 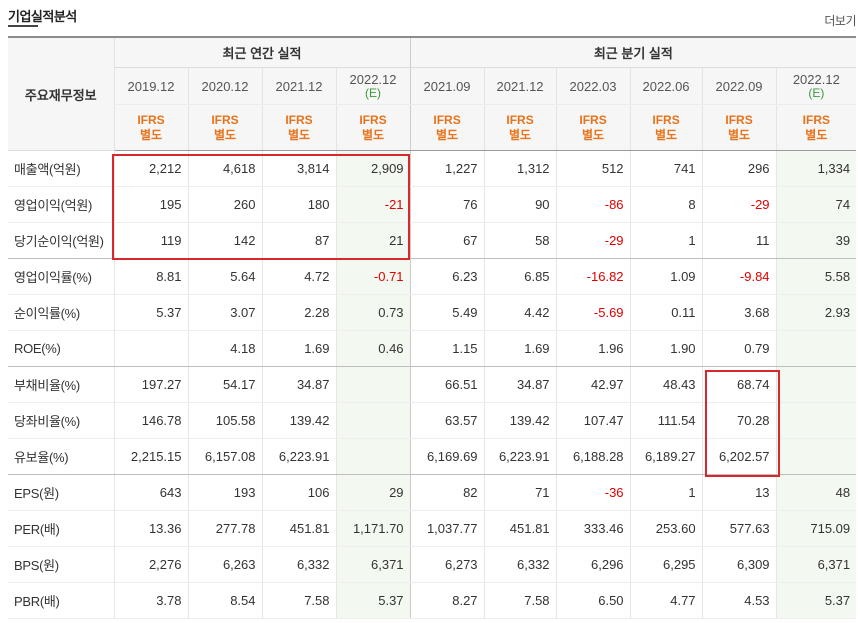 What do you see at coordinates (447, 276) in the screenshot?
I see `table-cell: 6.23` at bounding box center [447, 276].